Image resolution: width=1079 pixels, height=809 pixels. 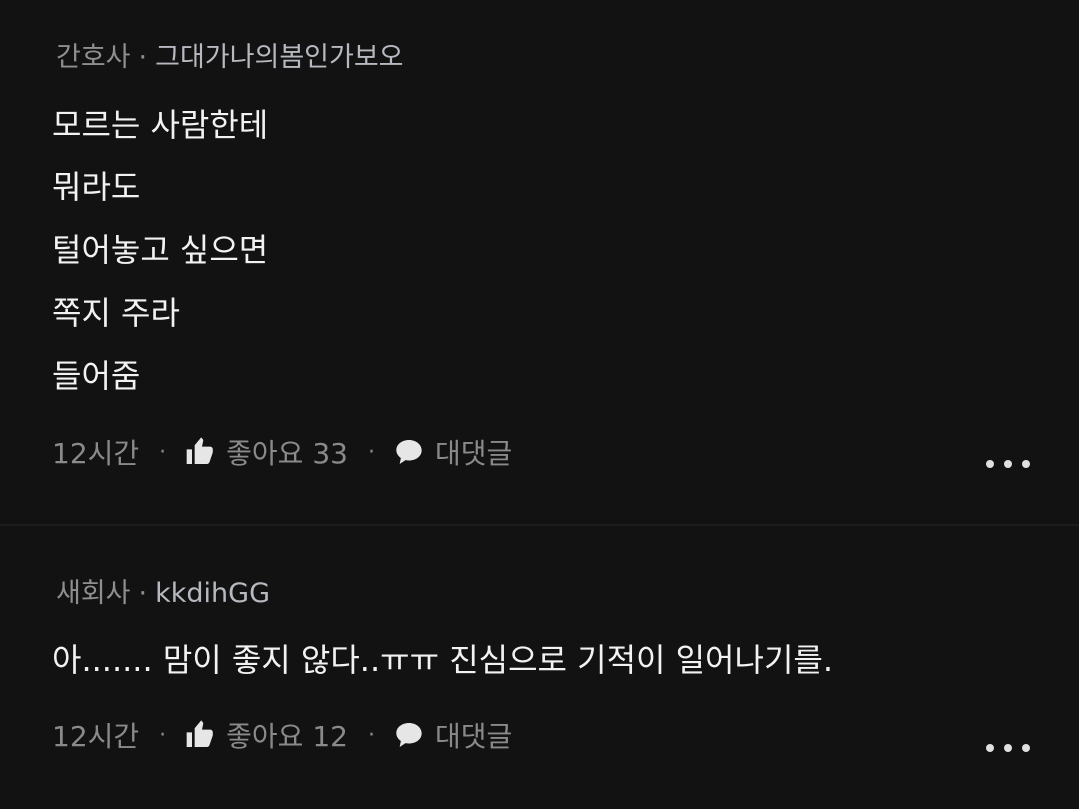 I want to click on author-badge: 간호사, so click(x=93, y=57).